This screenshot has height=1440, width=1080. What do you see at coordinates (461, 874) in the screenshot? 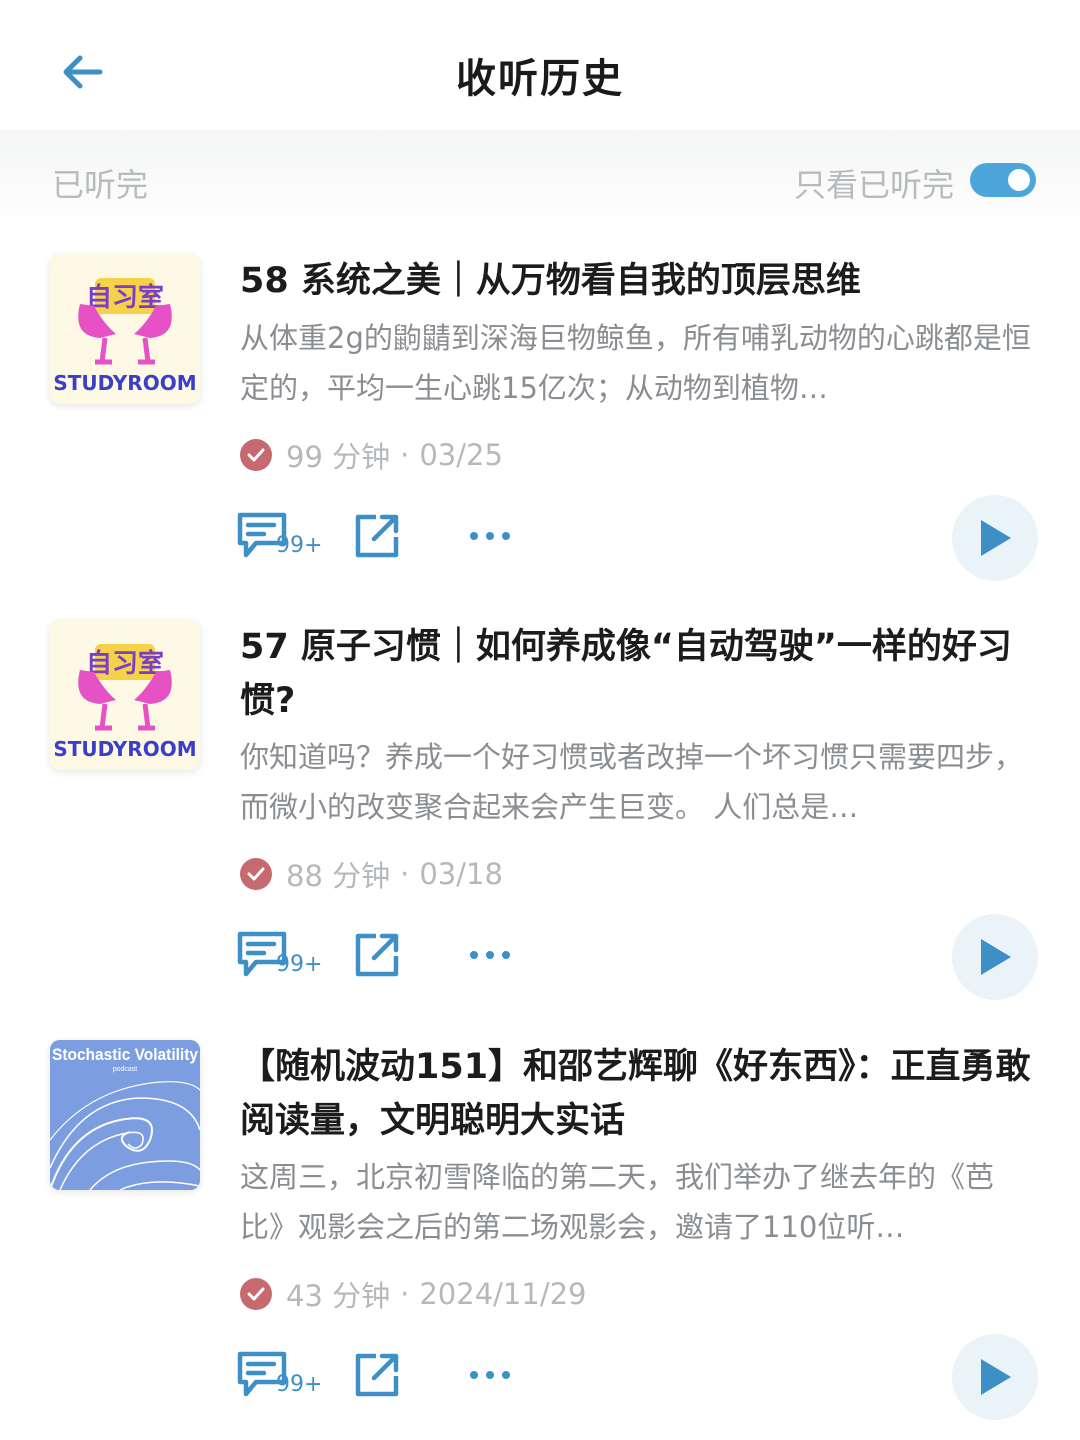
I see `episode-date: 03/18` at bounding box center [461, 874].